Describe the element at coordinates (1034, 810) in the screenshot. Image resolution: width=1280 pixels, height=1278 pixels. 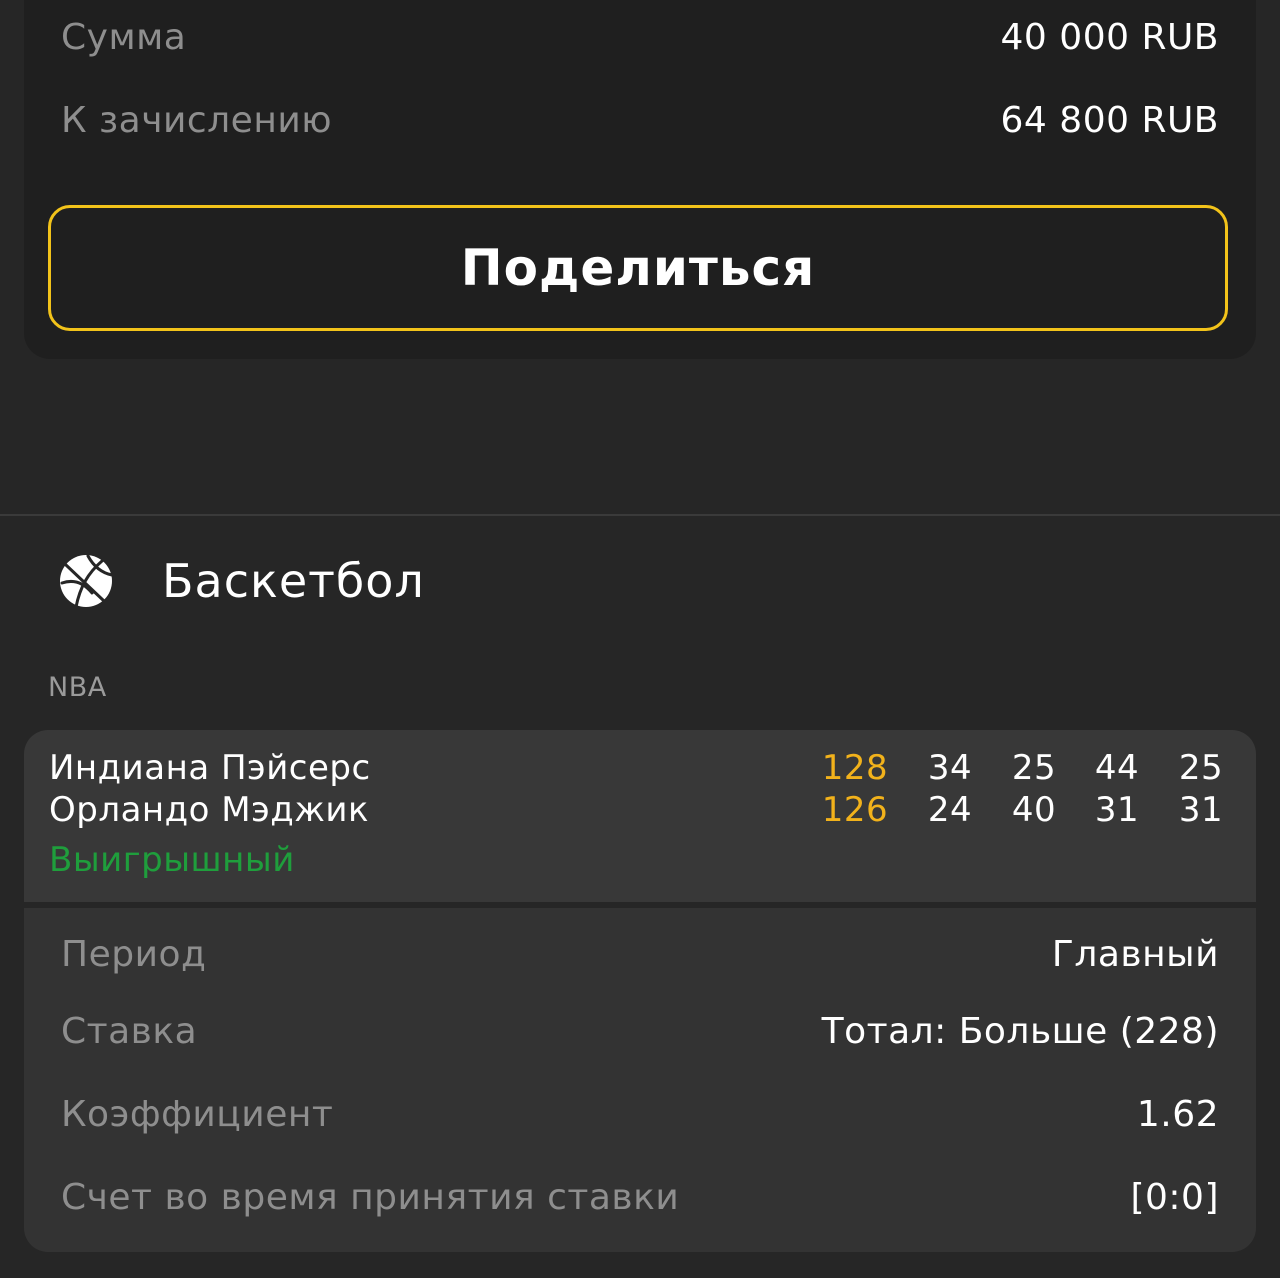
I see `quarter-score: 40` at that location.